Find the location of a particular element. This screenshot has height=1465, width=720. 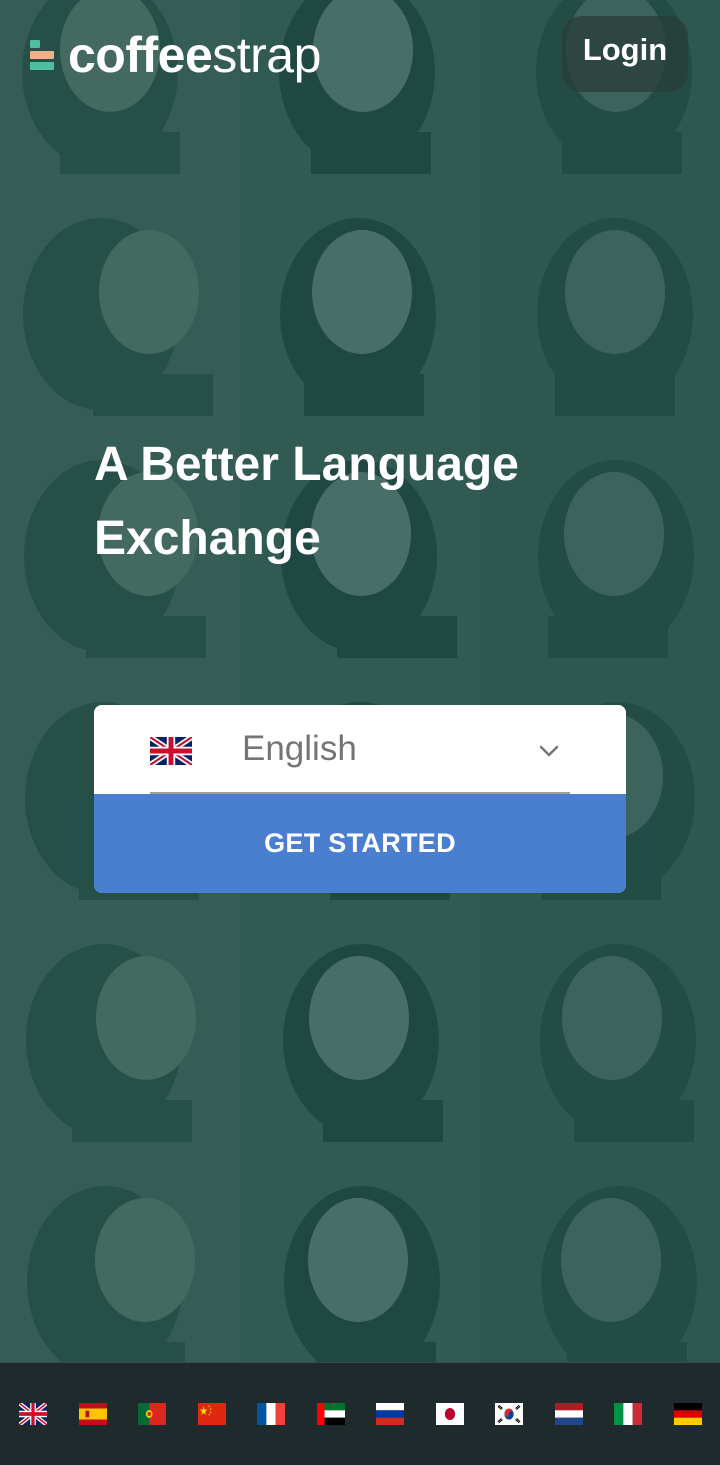

signup-card: English GET STARTED is located at coordinates (360, 799).